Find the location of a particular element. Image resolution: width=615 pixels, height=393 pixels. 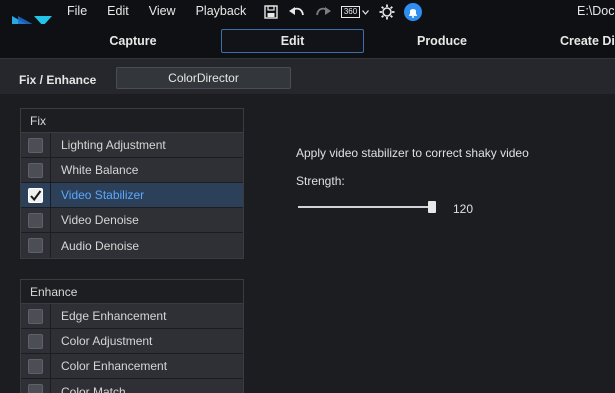

360-icon: 360 is located at coordinates (355, 12).